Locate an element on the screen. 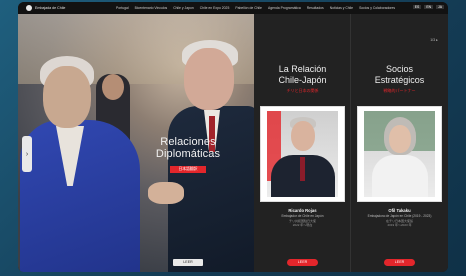 Image resolution: width=466 pixels, height=276 pixels. chevron-right-icon: › is located at coordinates (27, 154).